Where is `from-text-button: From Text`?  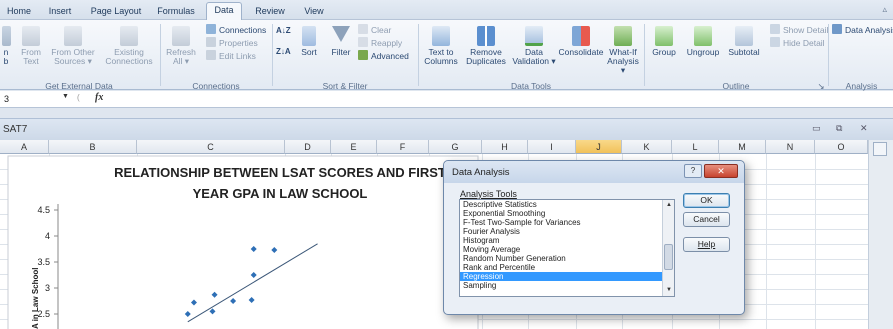 from-text-button: From Text is located at coordinates (31, 46).